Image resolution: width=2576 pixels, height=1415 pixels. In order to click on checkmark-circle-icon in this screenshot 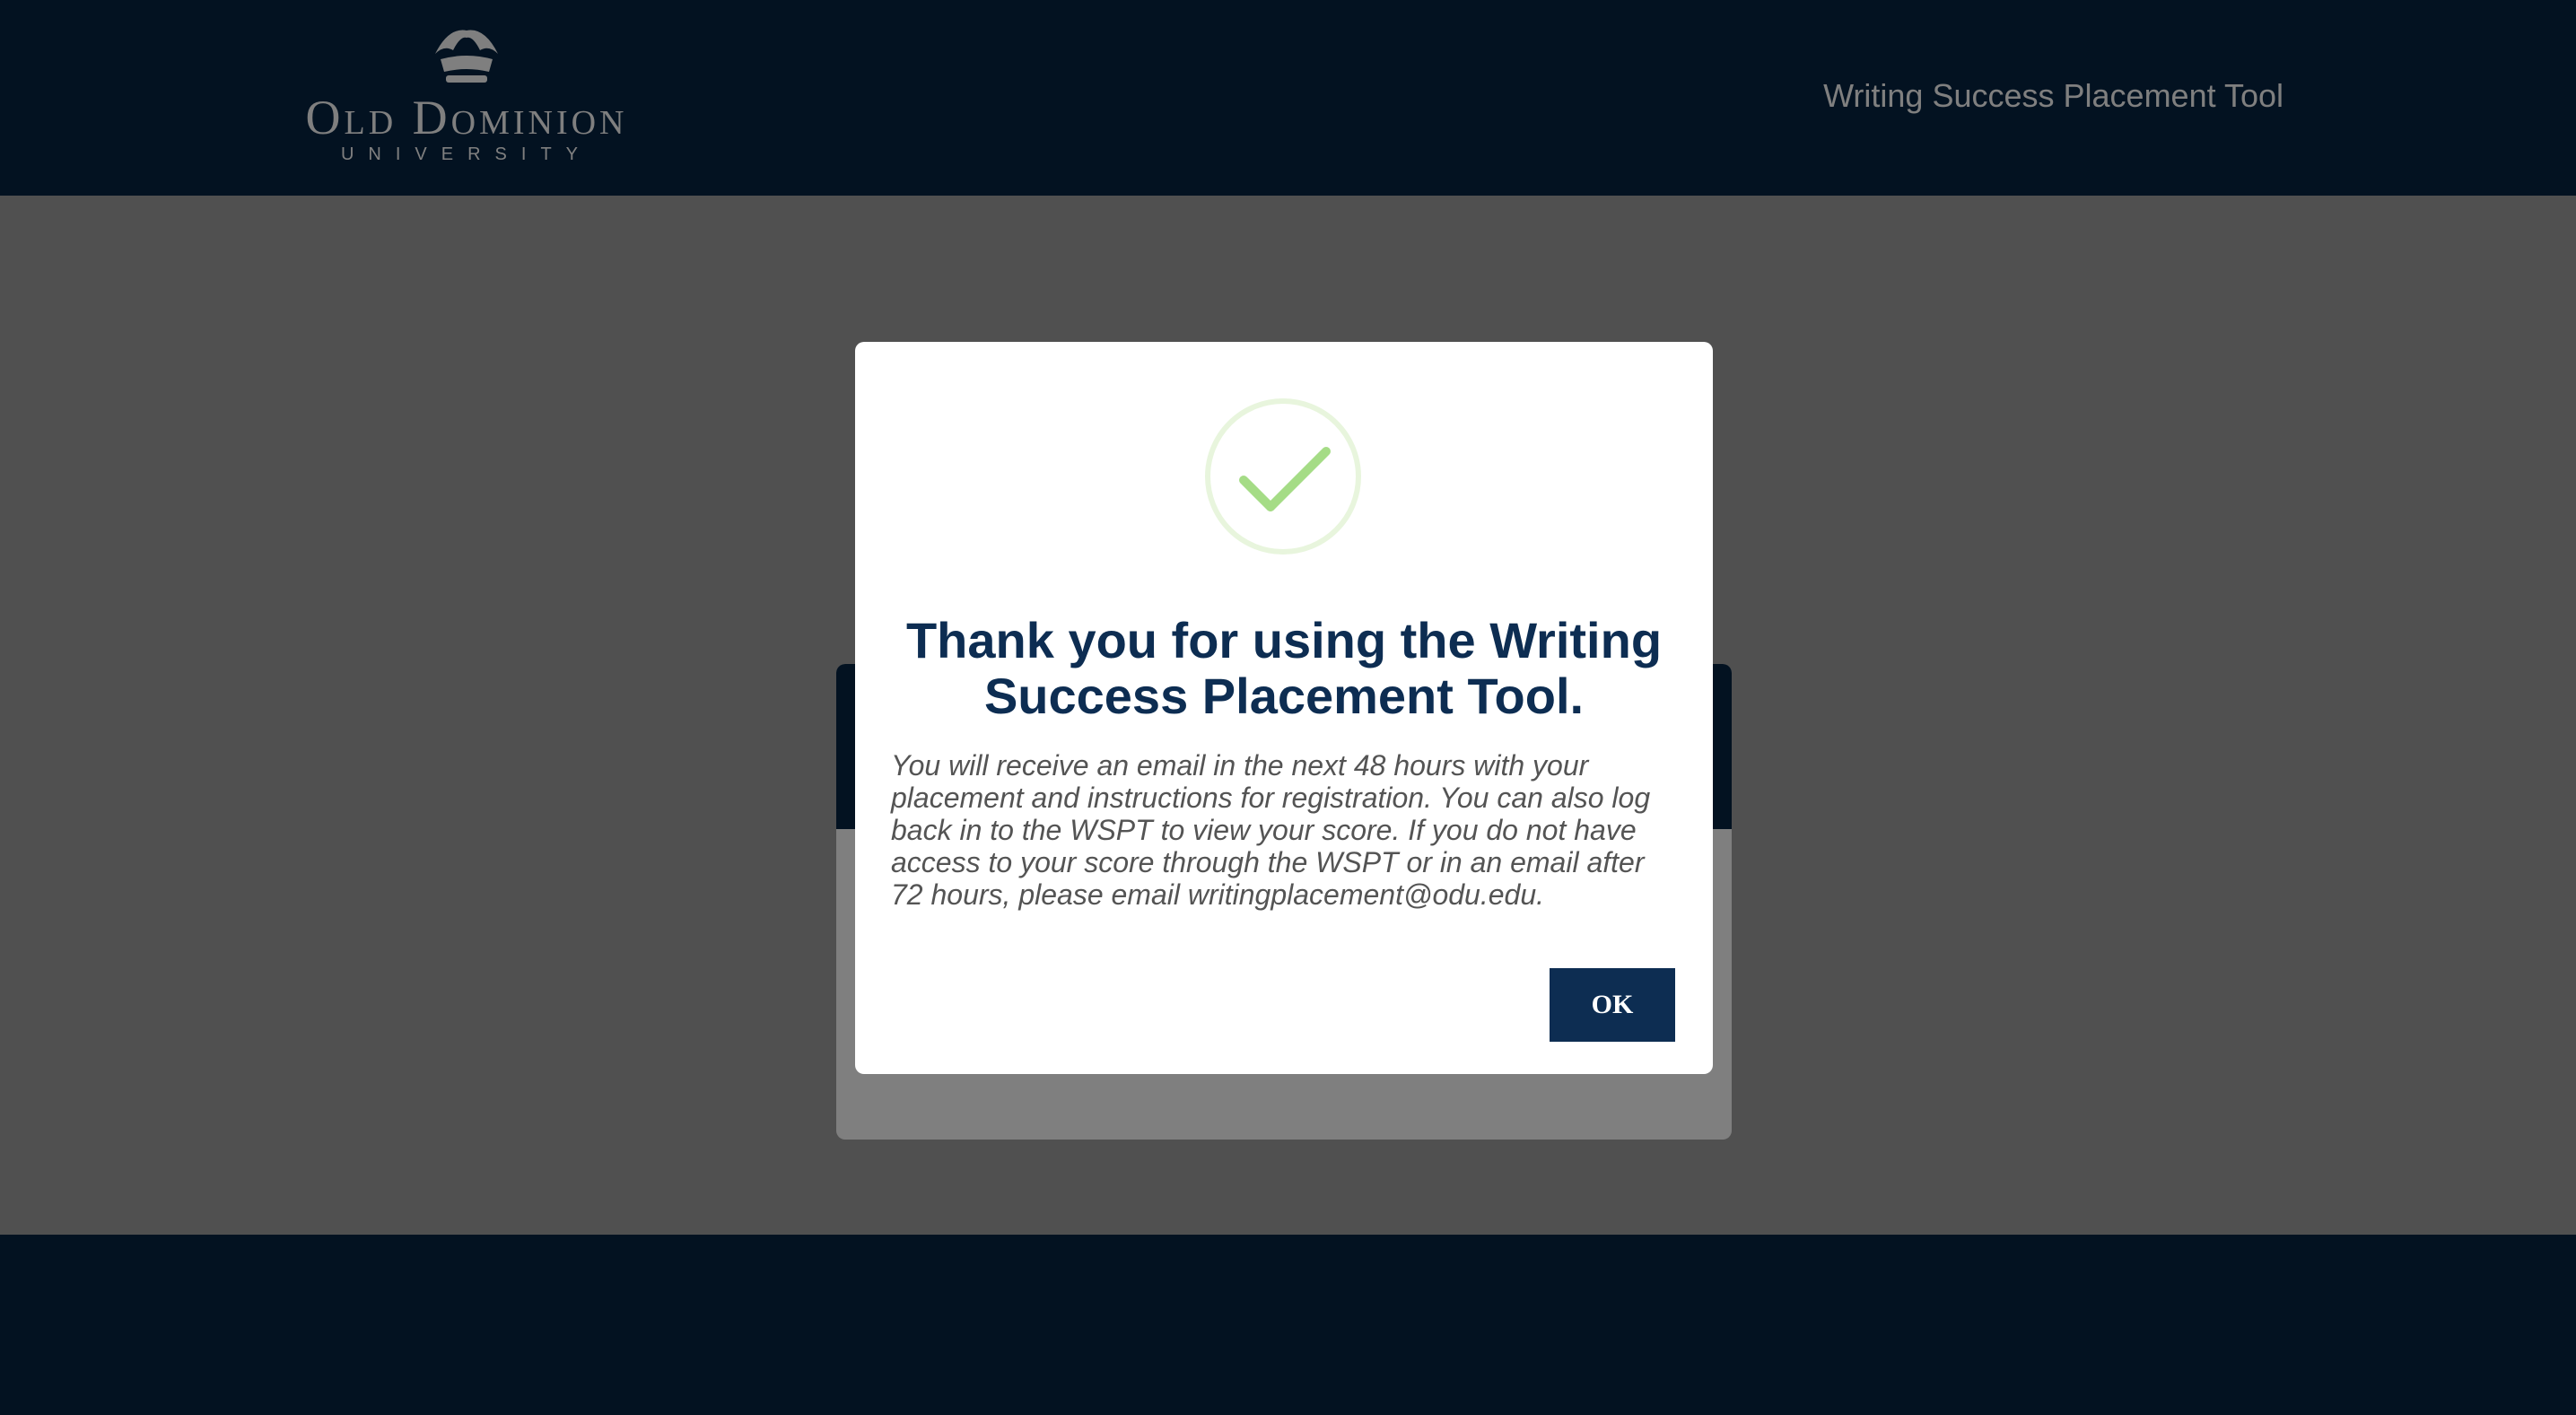, I will do `click(1283, 477)`.